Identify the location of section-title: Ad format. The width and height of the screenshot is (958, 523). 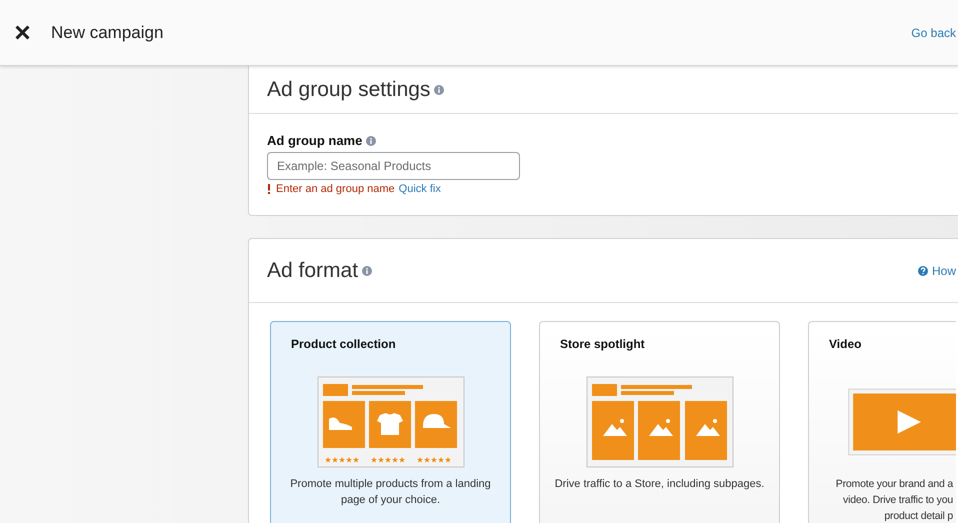
(312, 270).